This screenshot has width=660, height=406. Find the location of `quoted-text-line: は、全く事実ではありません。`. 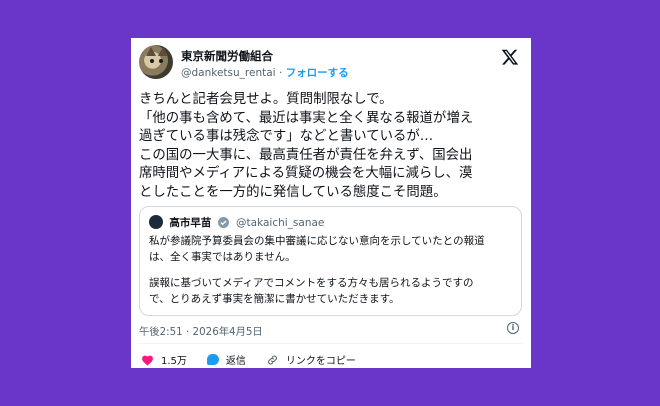

quoted-text-line: は、全く事実ではありません。 is located at coordinates (222, 256).